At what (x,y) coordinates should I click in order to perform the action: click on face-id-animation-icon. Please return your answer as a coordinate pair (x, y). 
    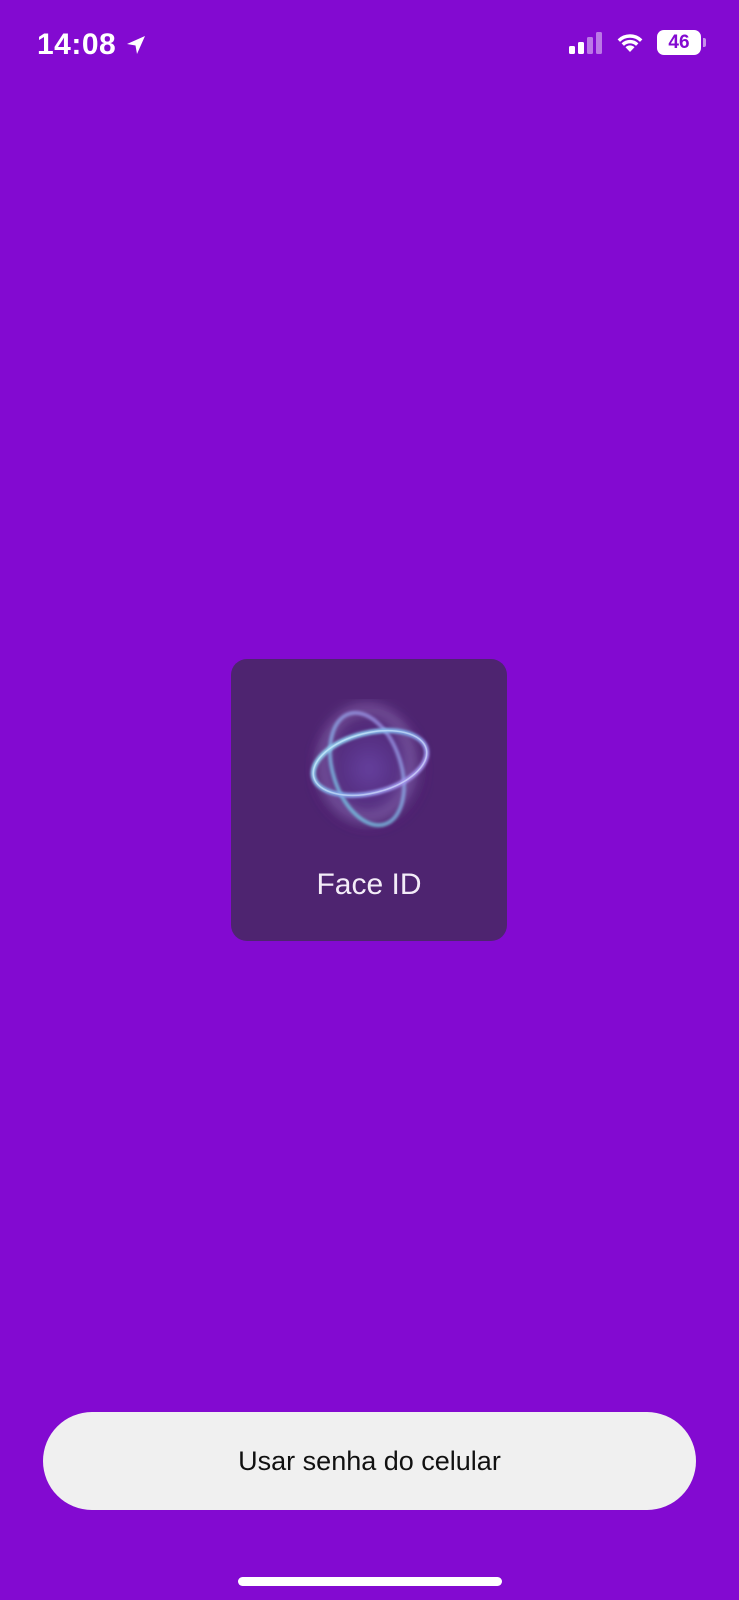
    Looking at the image, I should click on (369, 769).